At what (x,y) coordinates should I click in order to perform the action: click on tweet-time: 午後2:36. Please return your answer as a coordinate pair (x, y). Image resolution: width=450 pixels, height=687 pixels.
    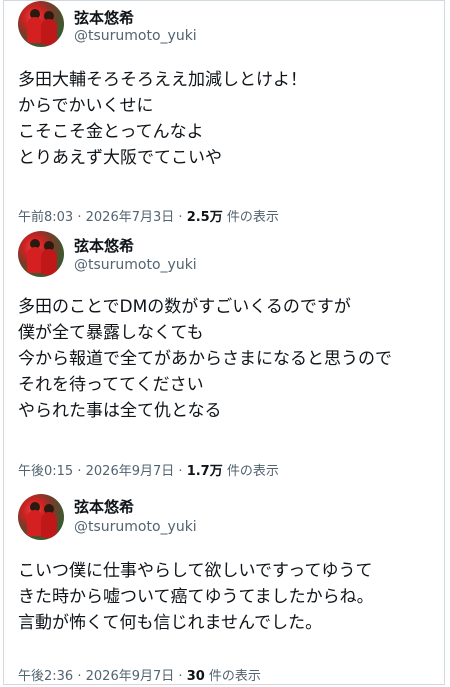
    Looking at the image, I should click on (45, 676).